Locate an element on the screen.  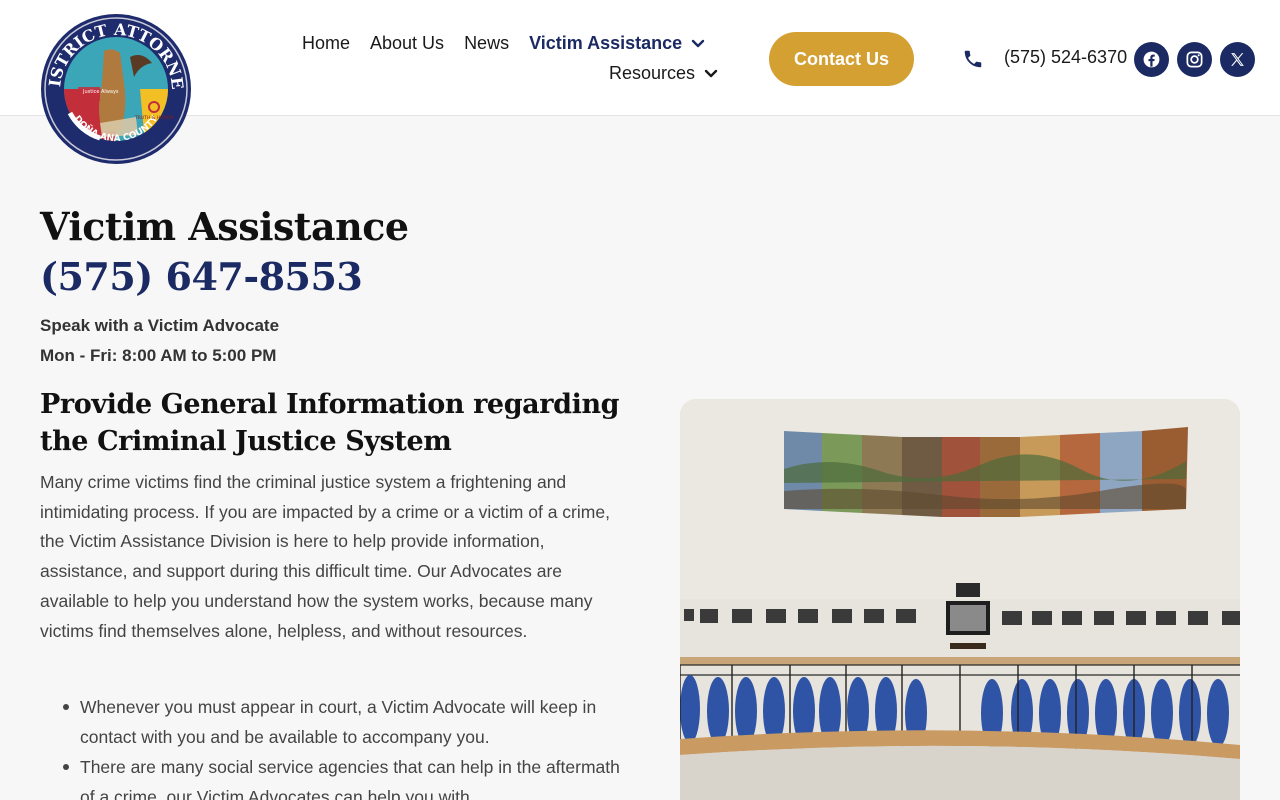
mural-panels is located at coordinates (986, 472).